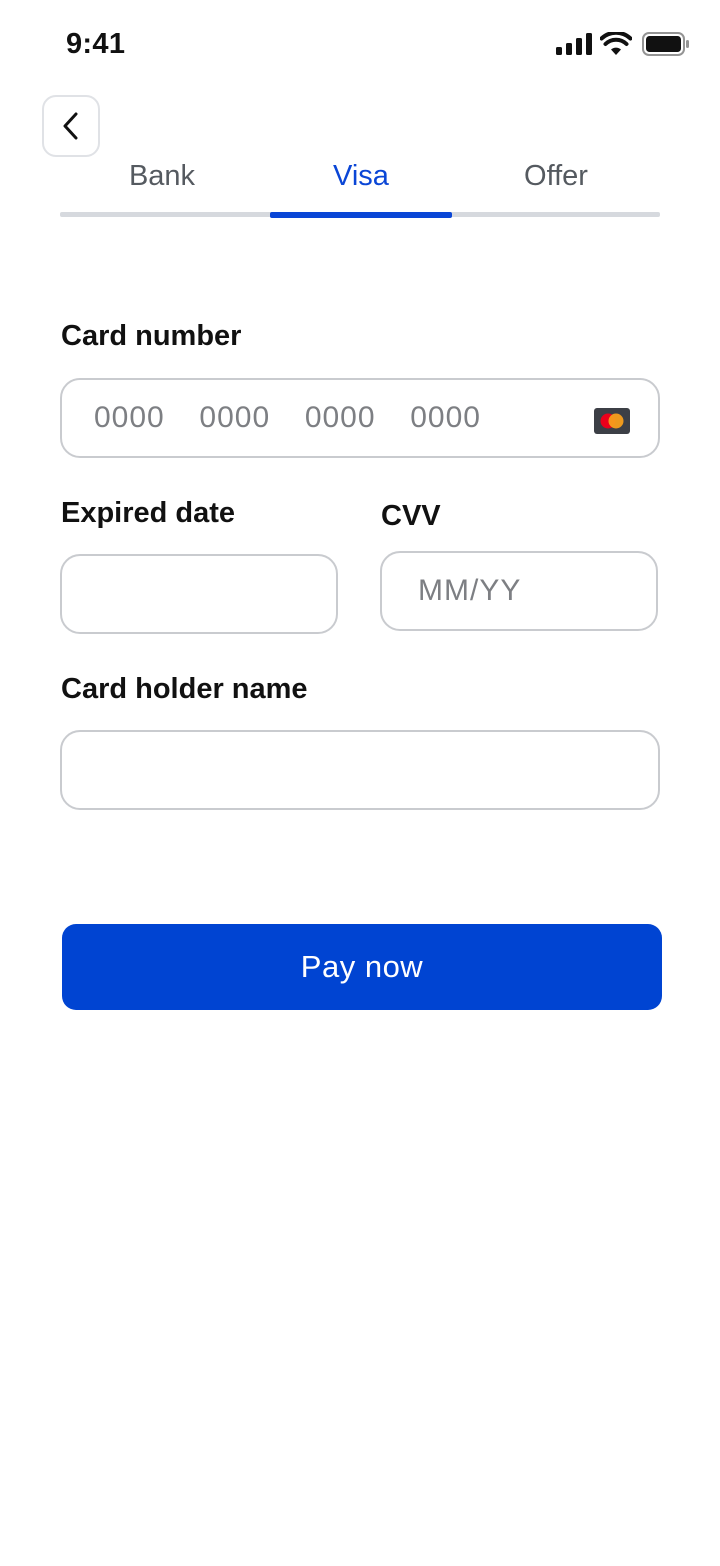 The height and width of the screenshot is (1566, 720). Describe the element at coordinates (574, 44) in the screenshot. I see `signal-icon` at that location.